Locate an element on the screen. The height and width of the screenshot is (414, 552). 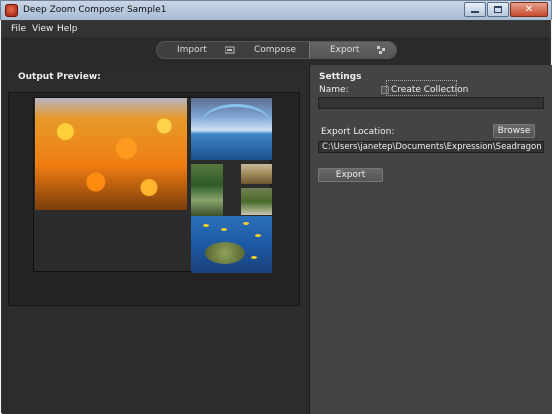
minimize-button is located at coordinates (475, 9).